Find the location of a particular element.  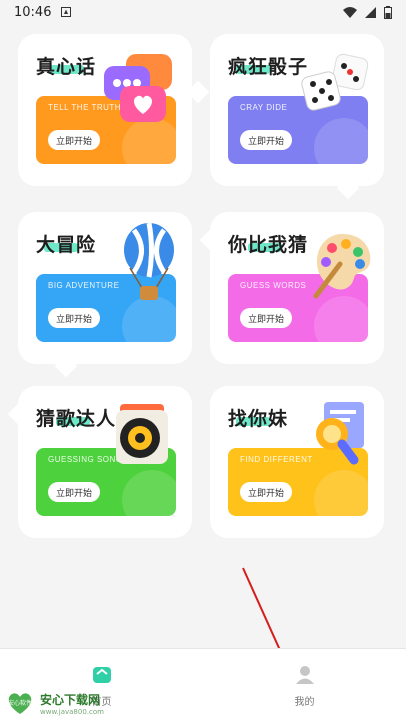

watermark-url: www.java800.com is located at coordinates (72, 711).